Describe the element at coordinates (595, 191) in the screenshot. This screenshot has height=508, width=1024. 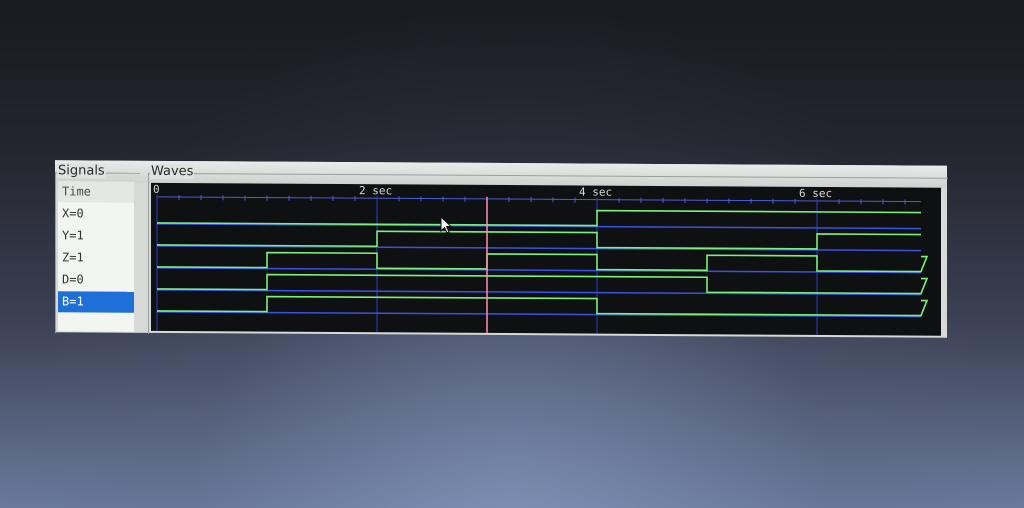
I see `tick-label: 4 sec` at that location.